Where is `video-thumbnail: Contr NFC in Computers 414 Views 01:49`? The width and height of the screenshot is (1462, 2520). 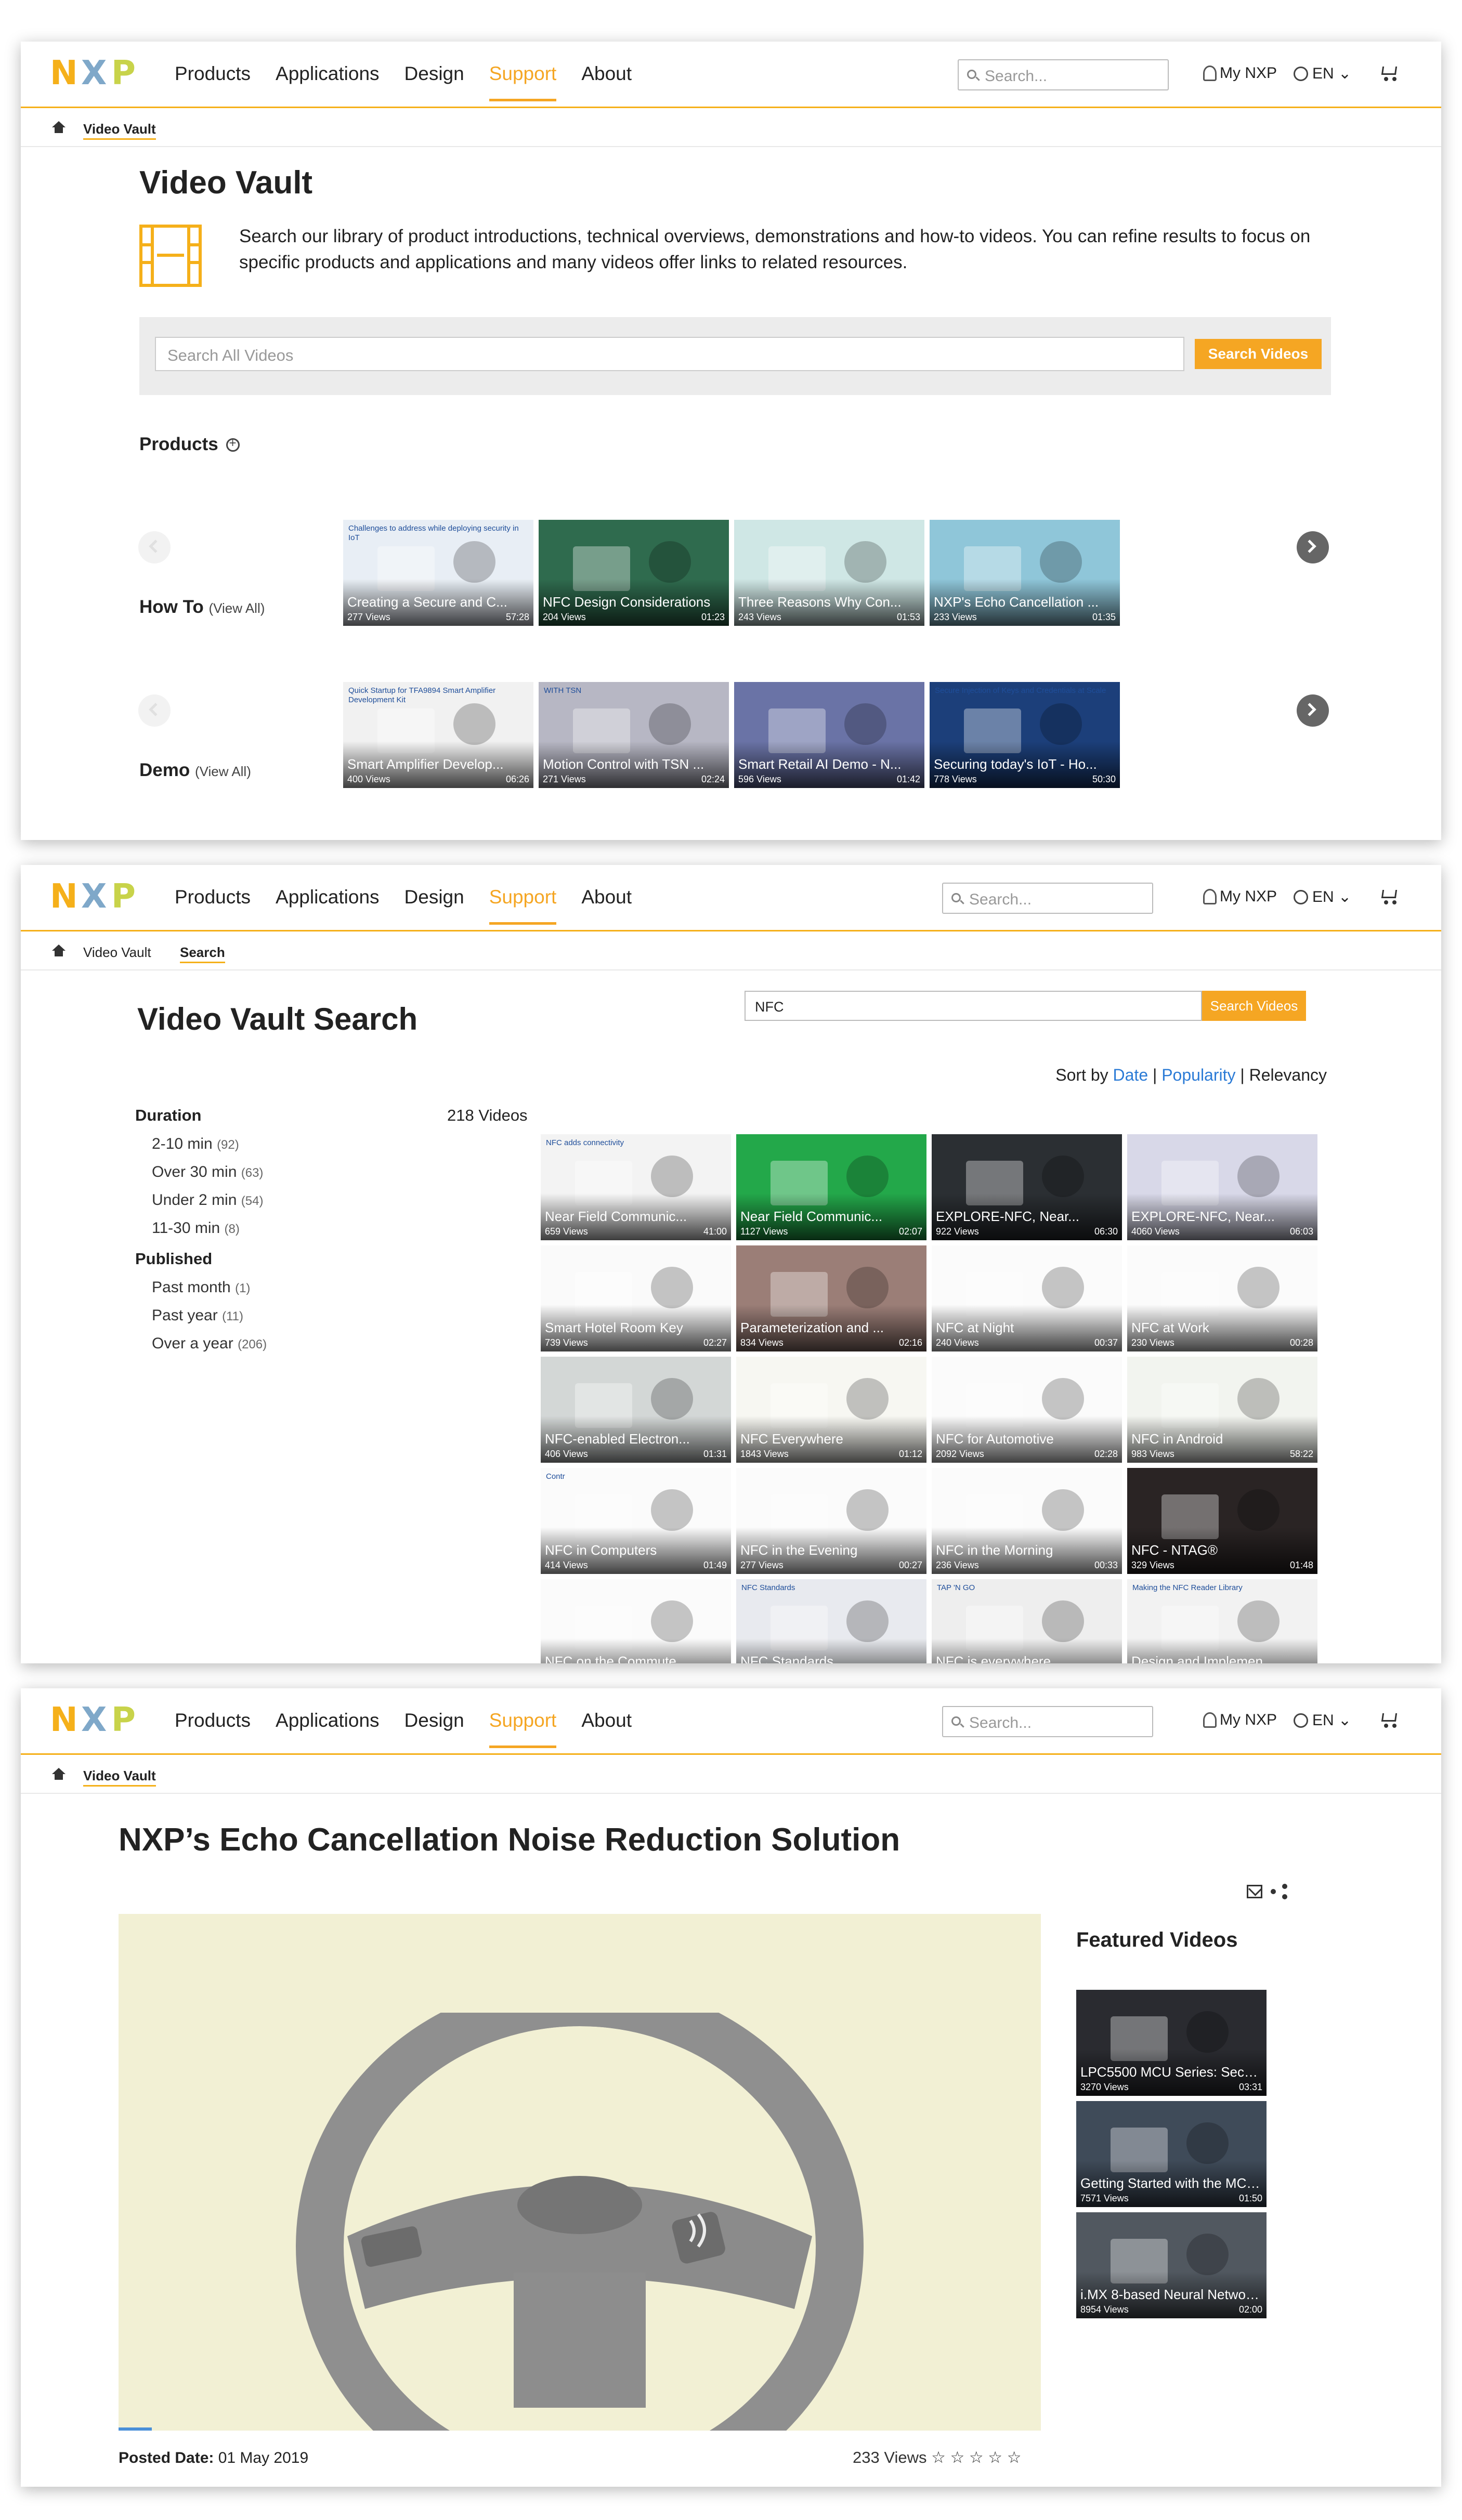
video-thumbnail: Contr NFC in Computers 414 Views 01:49 is located at coordinates (636, 1521).